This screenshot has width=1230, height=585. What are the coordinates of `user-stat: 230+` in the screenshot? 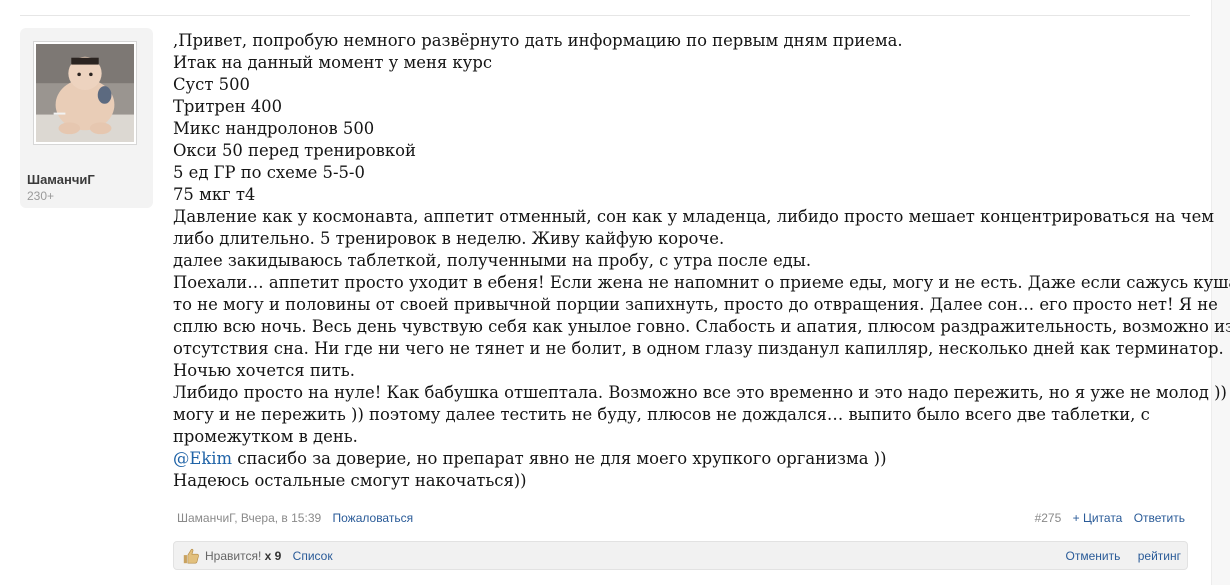 It's located at (41, 196).